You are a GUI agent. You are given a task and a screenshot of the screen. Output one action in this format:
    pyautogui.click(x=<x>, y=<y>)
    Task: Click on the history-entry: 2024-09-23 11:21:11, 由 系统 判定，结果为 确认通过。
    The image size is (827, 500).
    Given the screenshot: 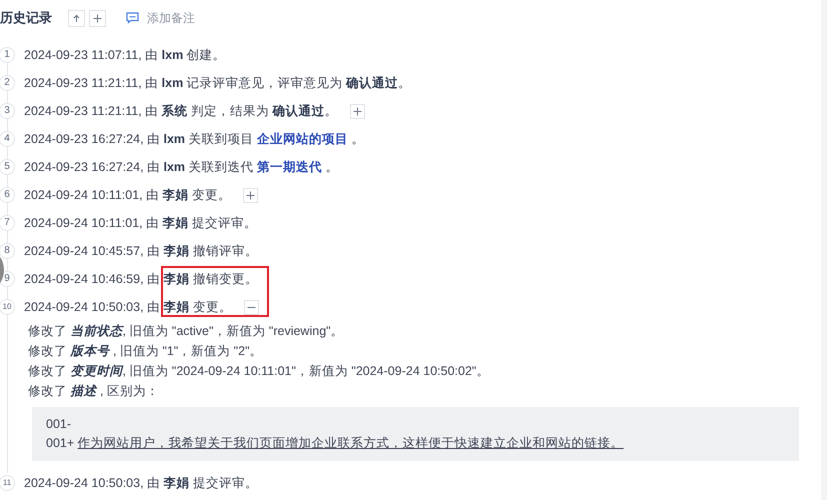 What is the action you would take?
    pyautogui.click(x=181, y=111)
    